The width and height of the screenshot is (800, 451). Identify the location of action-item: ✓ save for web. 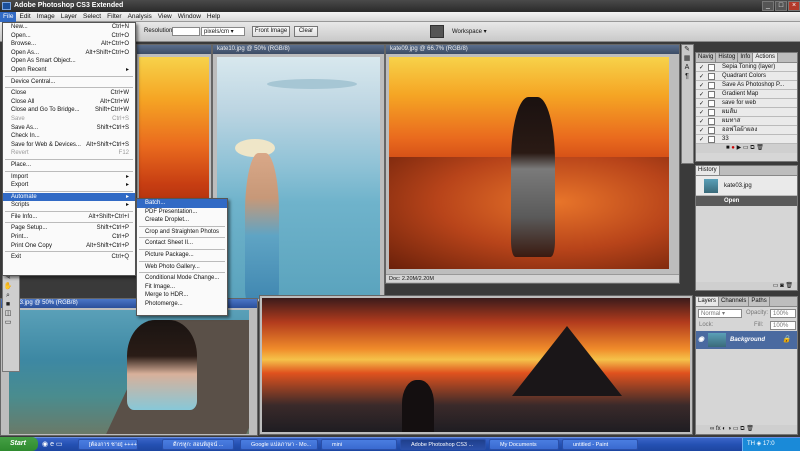
(746, 103).